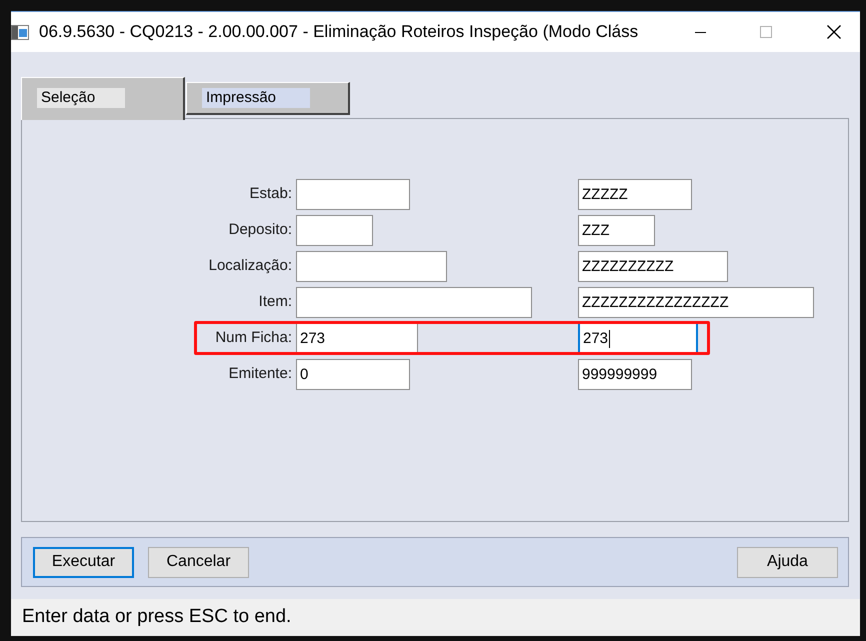  Describe the element at coordinates (250, 266) in the screenshot. I see `field-label: Localização:` at that location.